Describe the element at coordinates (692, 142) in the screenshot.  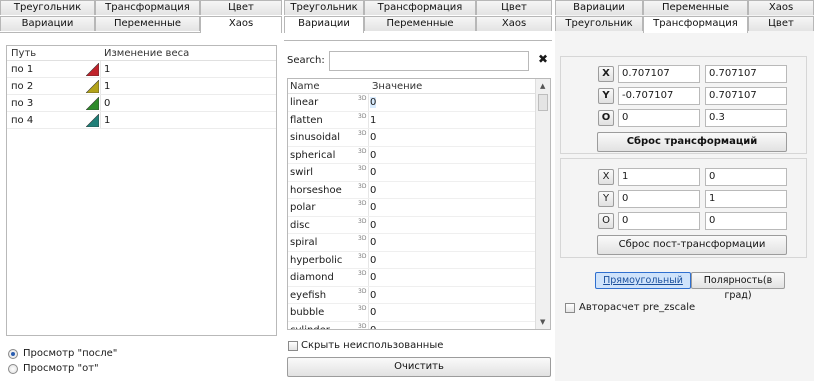
I see `reset-transform-button: Сброс трансформаций` at that location.